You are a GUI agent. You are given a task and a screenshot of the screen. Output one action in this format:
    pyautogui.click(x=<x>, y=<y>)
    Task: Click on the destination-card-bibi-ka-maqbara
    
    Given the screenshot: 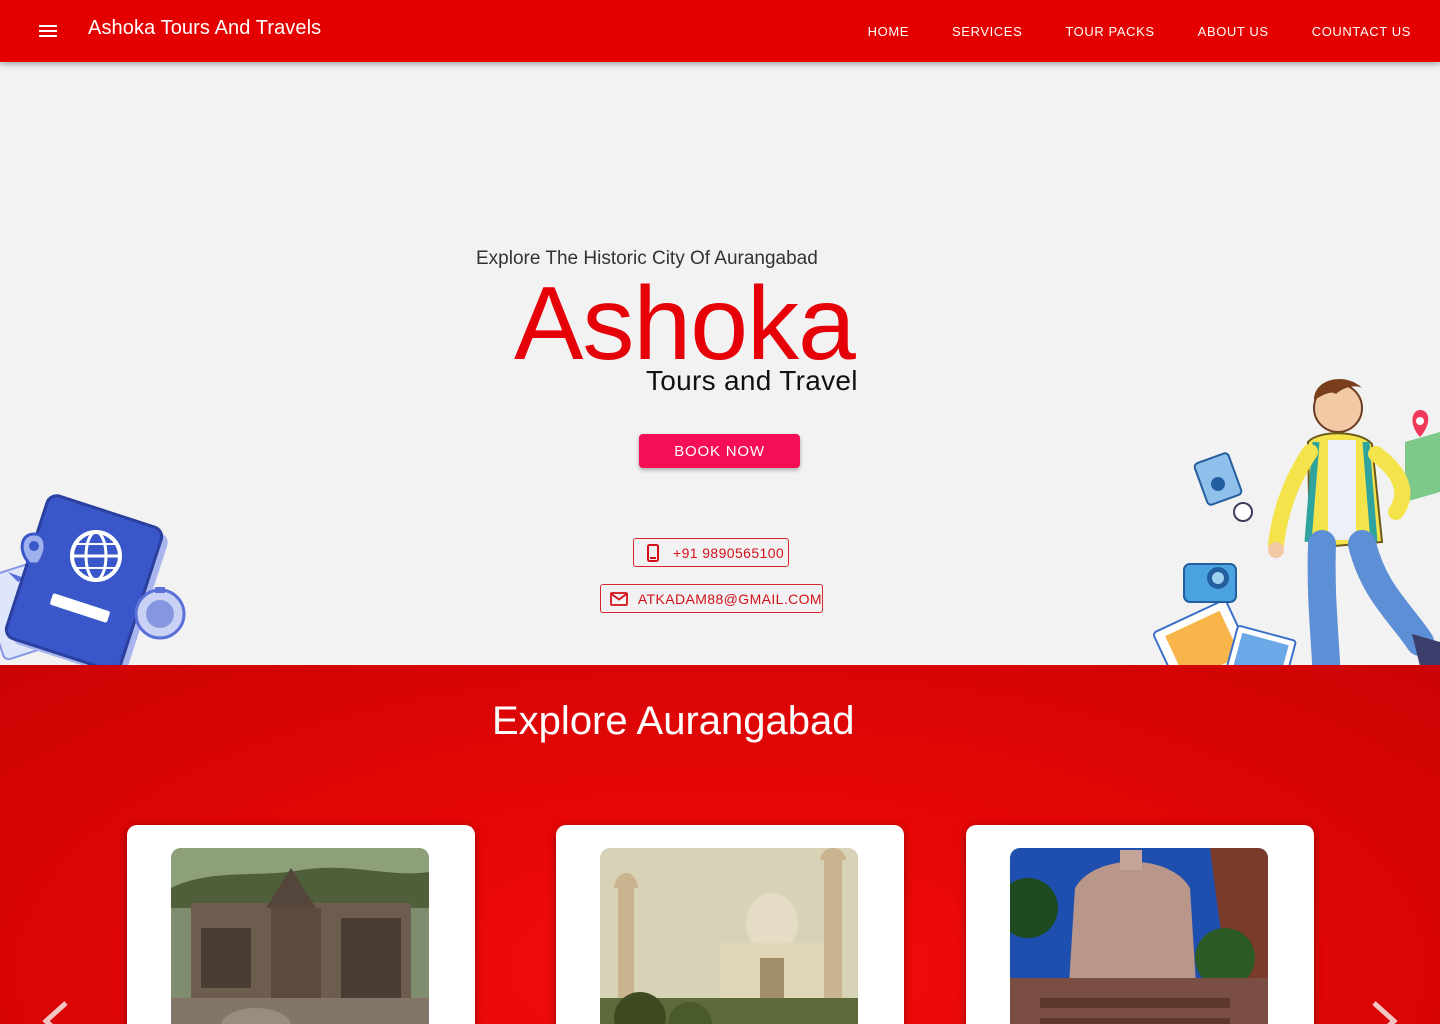 What is the action you would take?
    pyautogui.click(x=730, y=924)
    